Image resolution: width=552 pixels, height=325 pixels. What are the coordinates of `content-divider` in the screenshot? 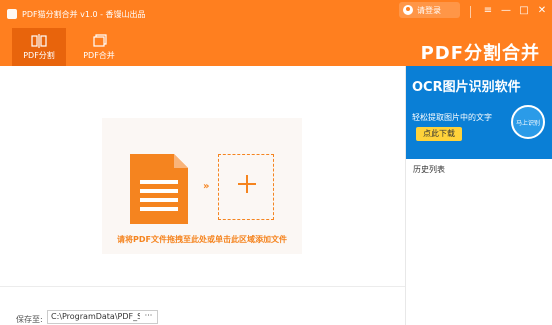 It's located at (202, 286).